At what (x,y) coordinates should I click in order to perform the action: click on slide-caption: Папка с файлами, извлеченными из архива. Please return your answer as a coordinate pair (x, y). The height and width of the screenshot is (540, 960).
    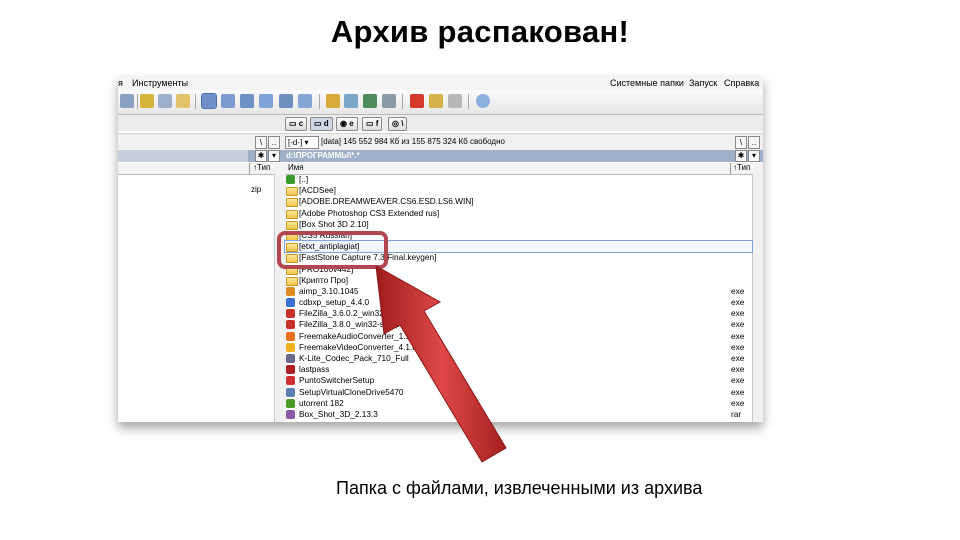
    Looking at the image, I should click on (519, 488).